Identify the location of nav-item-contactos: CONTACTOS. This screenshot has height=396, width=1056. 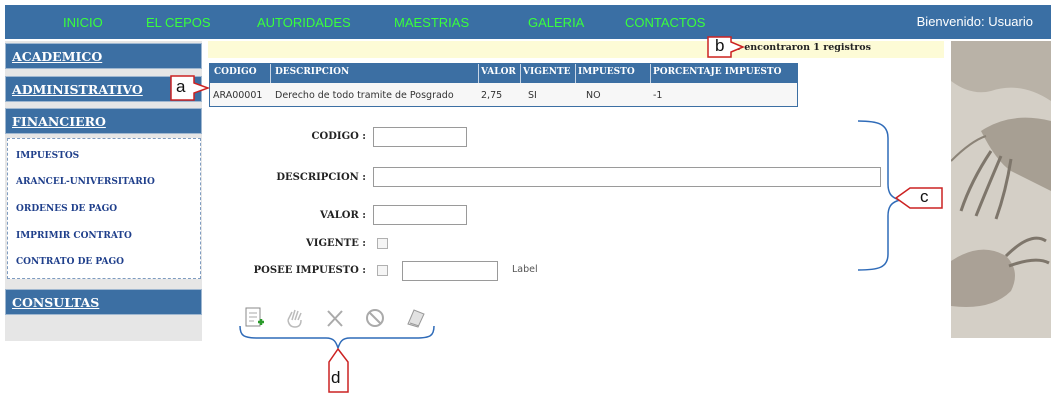
(665, 22).